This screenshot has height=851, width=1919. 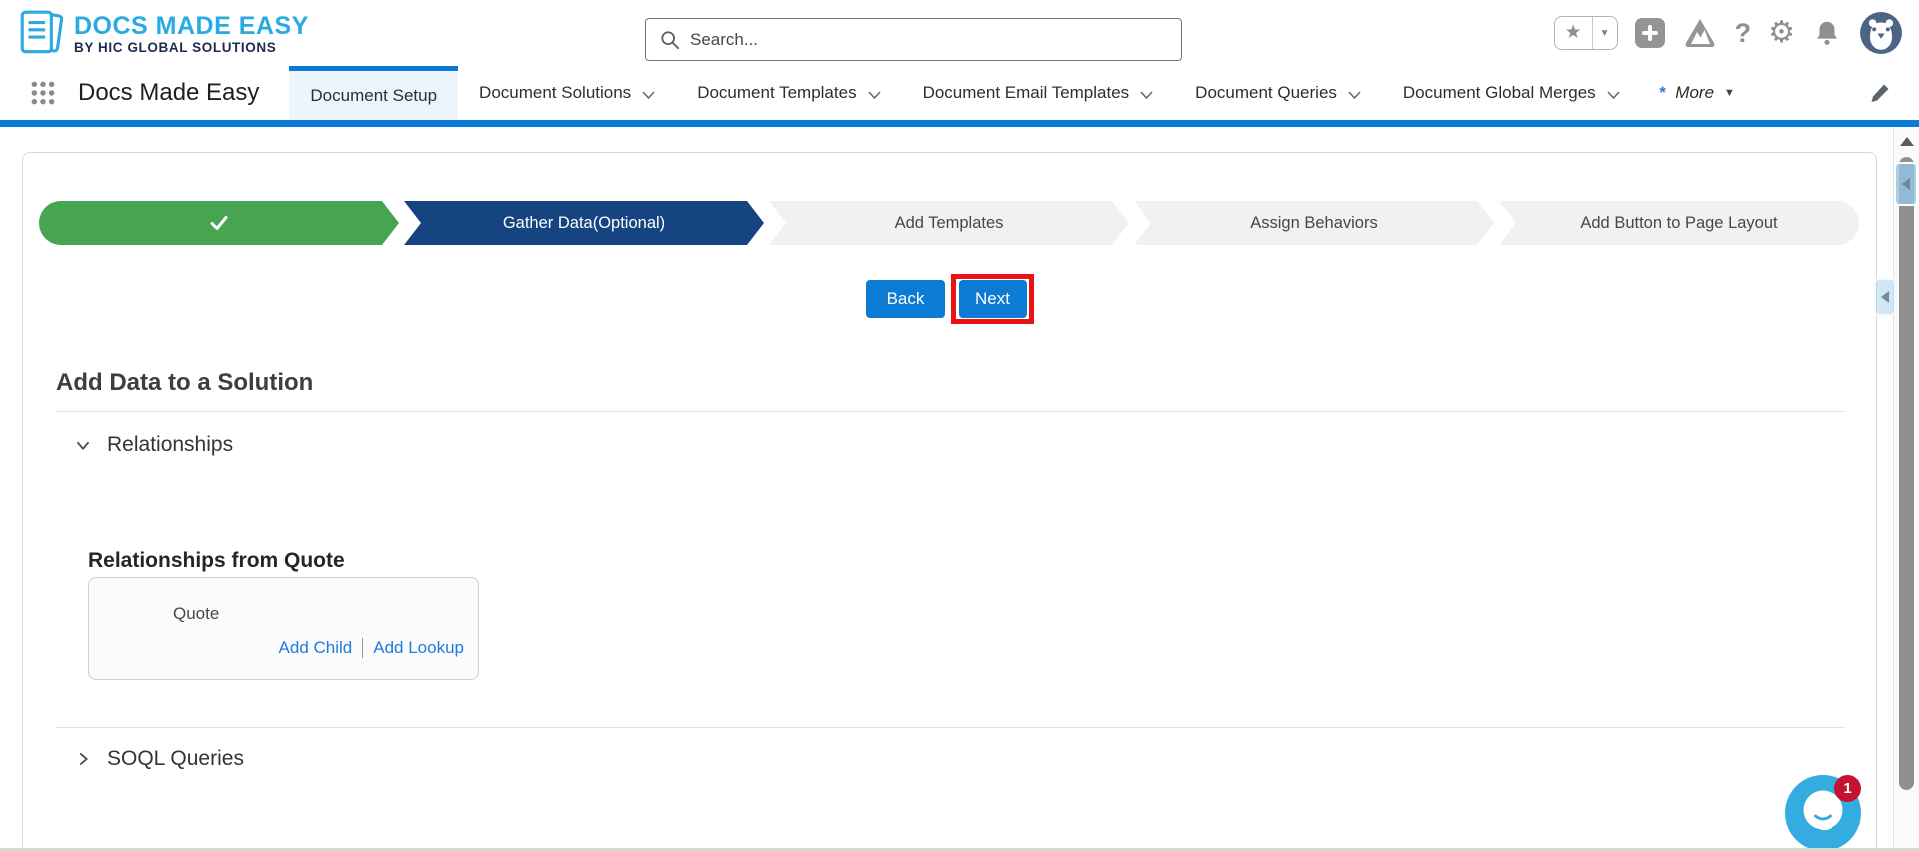 I want to click on tab-document-queries: Document Queries, so click(x=1278, y=93).